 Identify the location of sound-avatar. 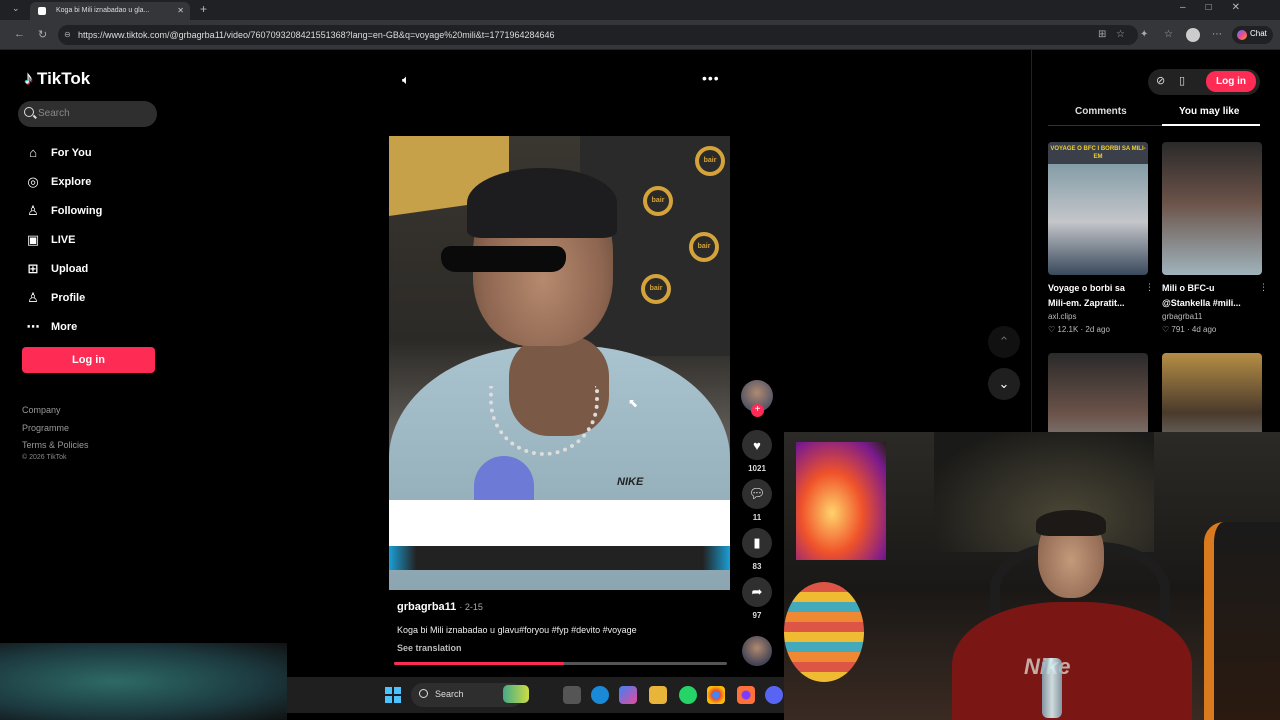
(757, 651).